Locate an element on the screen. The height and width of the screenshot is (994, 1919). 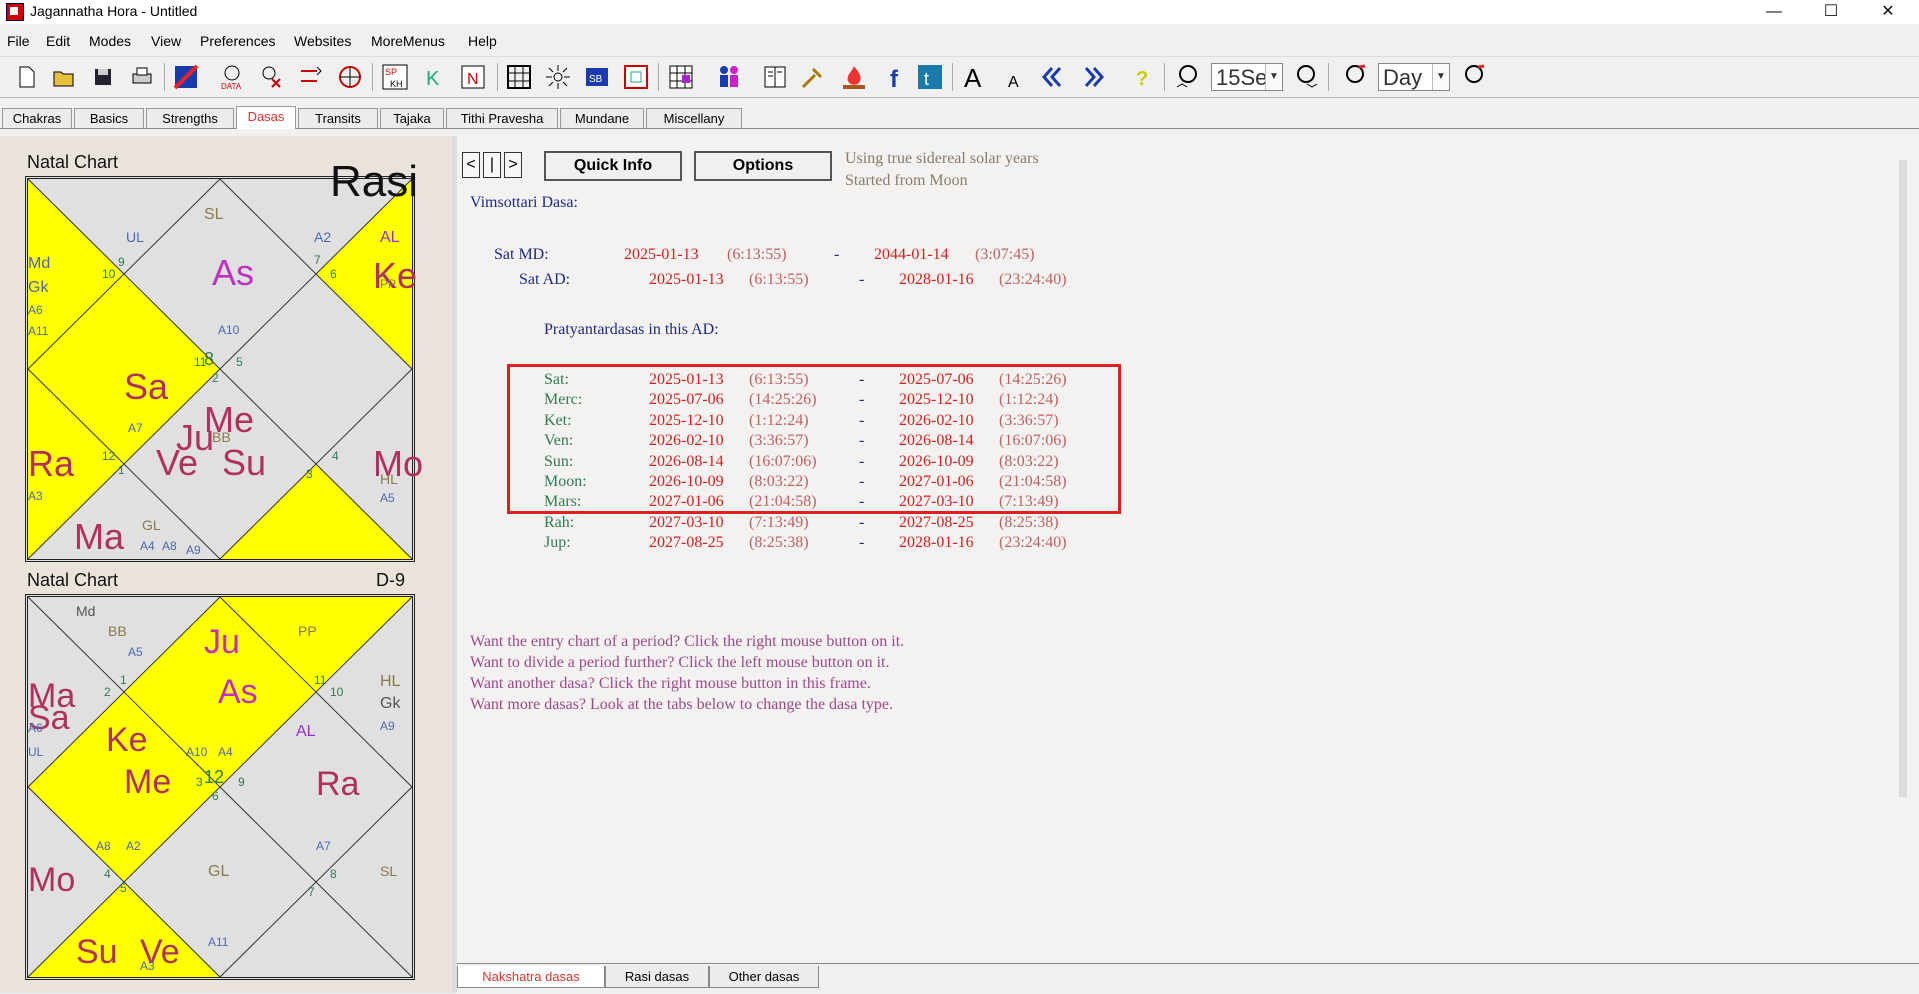
event-icon is located at coordinates (272, 77).